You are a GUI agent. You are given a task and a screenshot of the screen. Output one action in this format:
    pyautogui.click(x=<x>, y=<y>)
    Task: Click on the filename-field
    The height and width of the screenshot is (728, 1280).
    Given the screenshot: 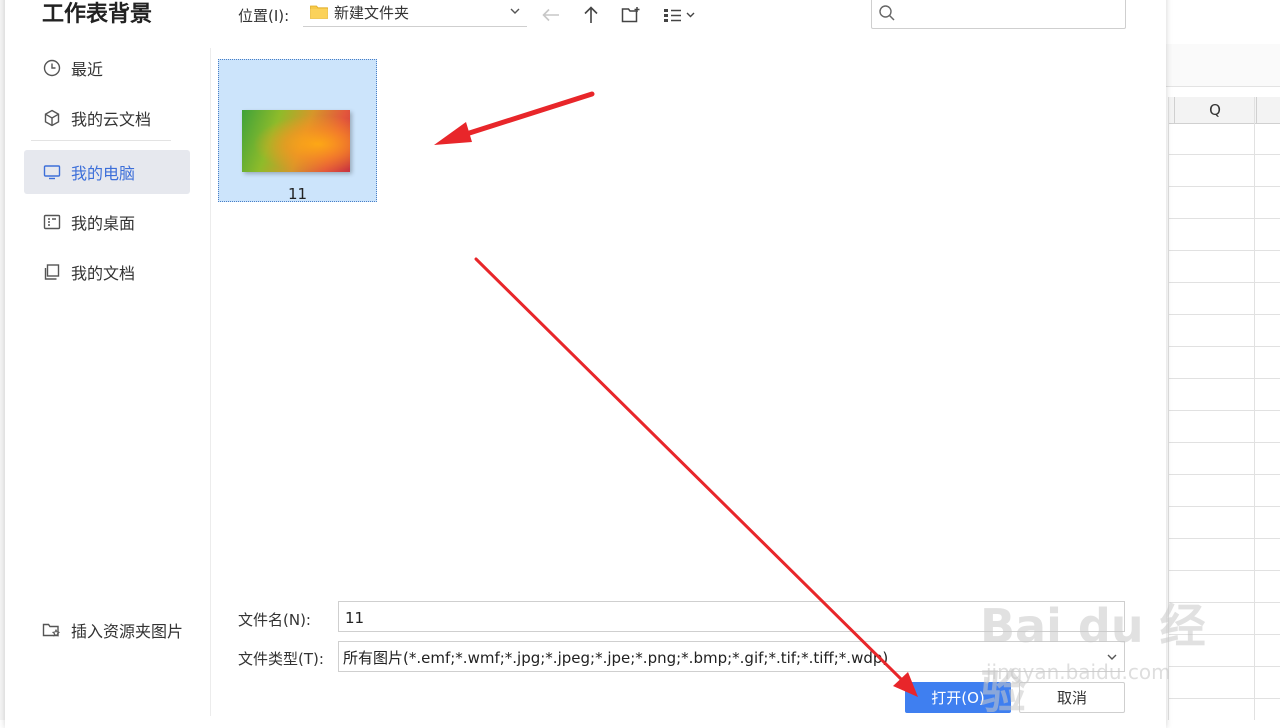 What is the action you would take?
    pyautogui.click(x=731, y=616)
    